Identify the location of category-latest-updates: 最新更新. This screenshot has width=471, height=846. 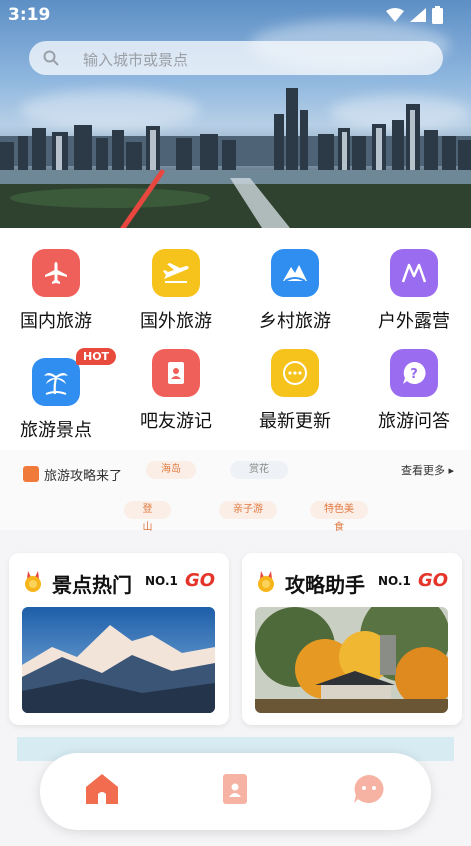
(295, 391).